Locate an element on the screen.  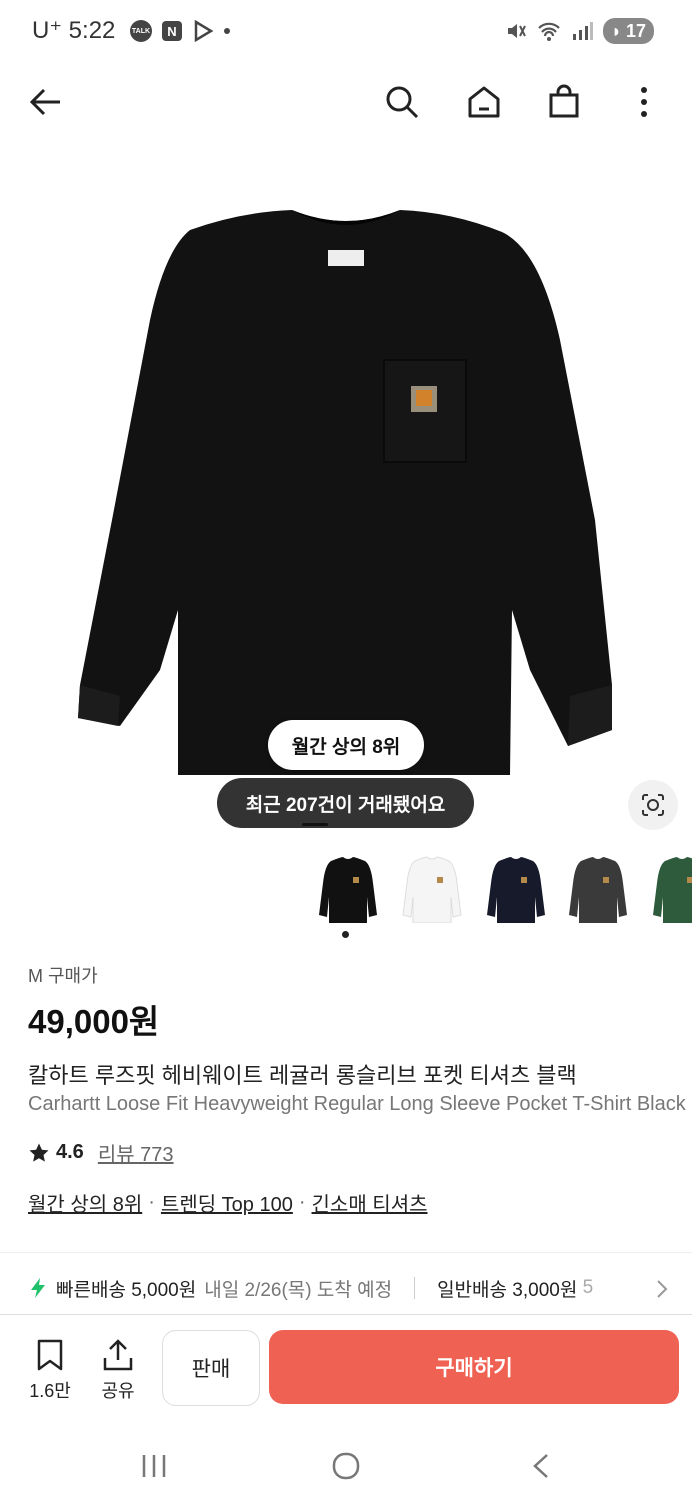
tag-row: 월간 상의 8위 · 트렌딩 Top 100 · 긴소매 티셔츠 is located at coordinates (228, 1202).